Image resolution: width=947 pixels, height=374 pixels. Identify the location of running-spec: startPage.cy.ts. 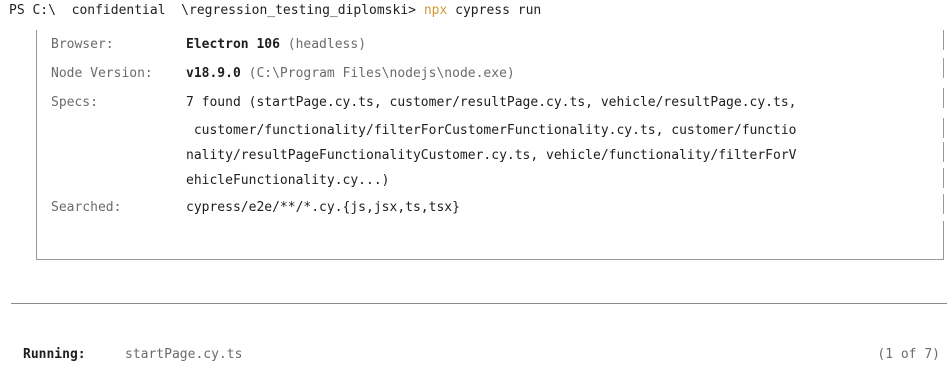
(184, 354).